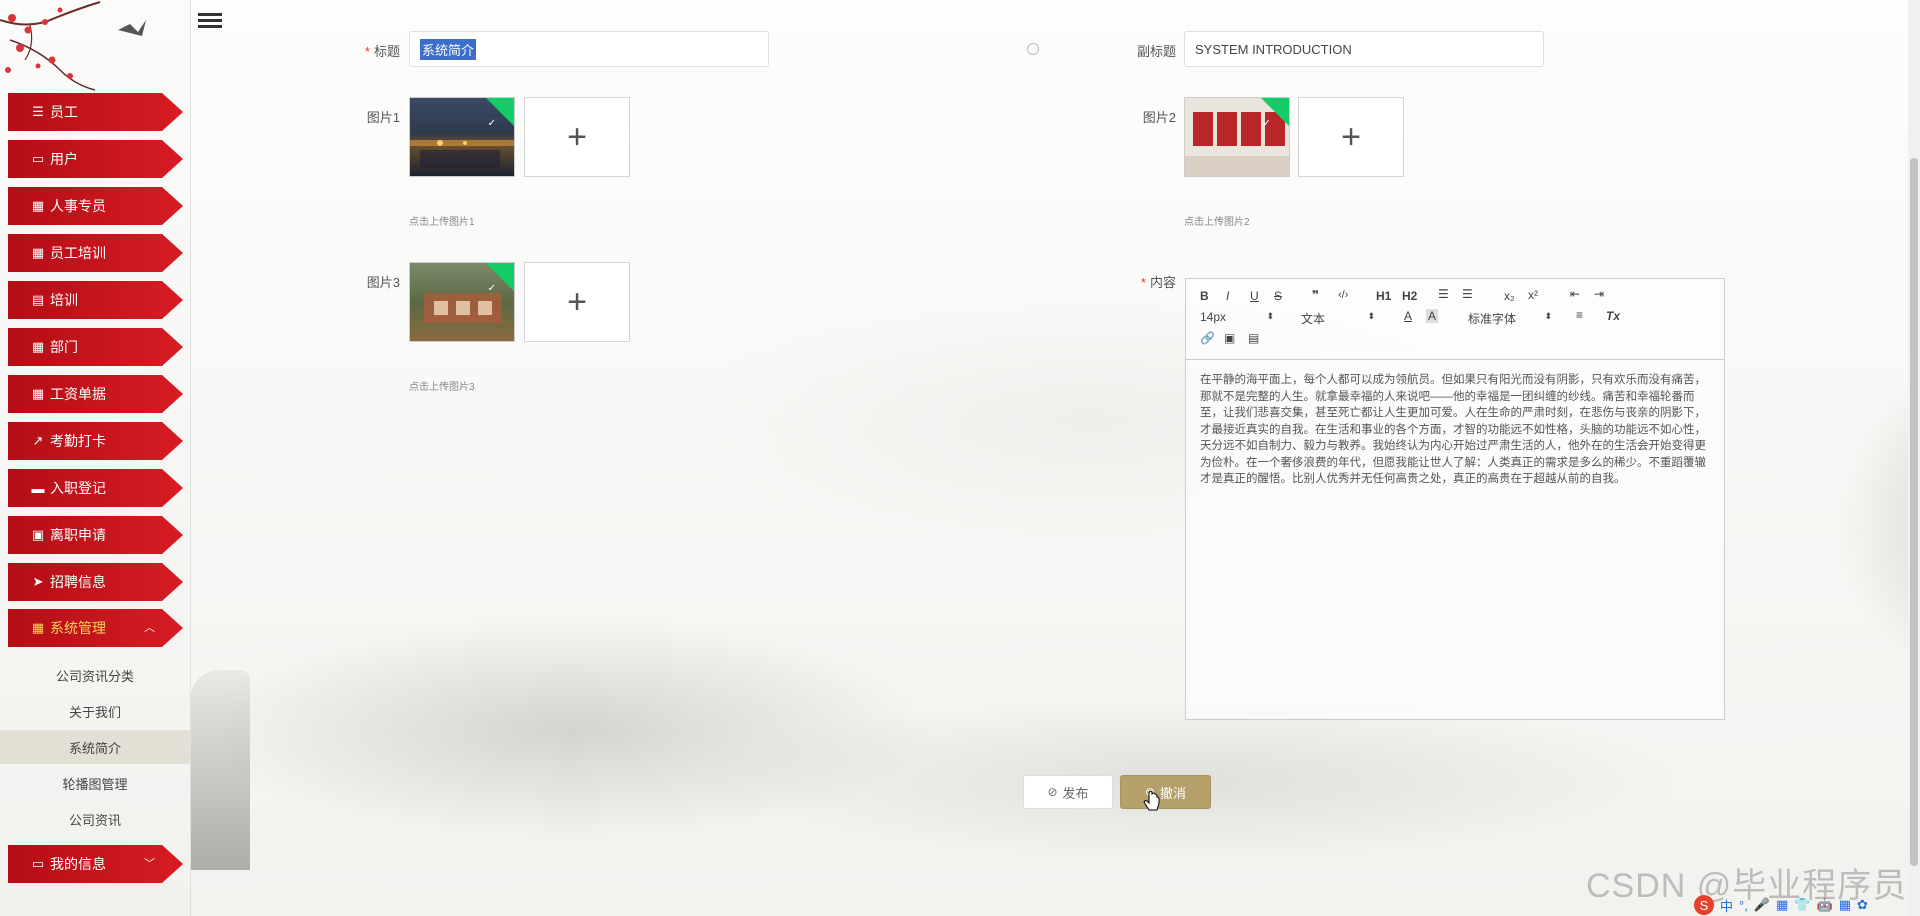 This screenshot has width=1920, height=916. Describe the element at coordinates (1278, 296) in the screenshot. I see `strikethrough-button: S` at that location.